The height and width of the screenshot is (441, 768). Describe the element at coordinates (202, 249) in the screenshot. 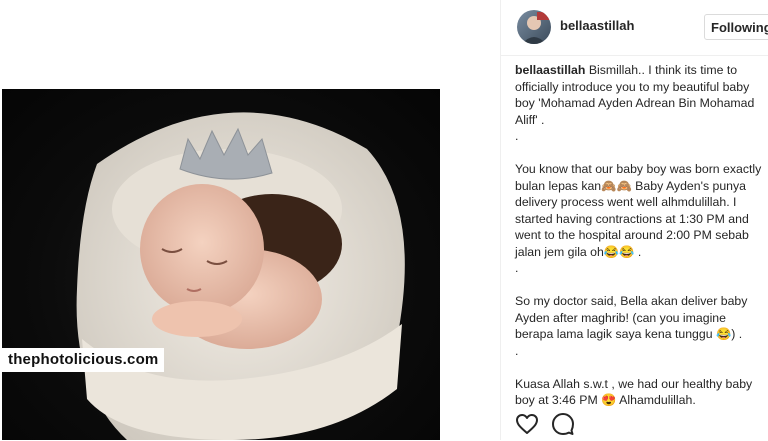

I see `baby-head` at that location.